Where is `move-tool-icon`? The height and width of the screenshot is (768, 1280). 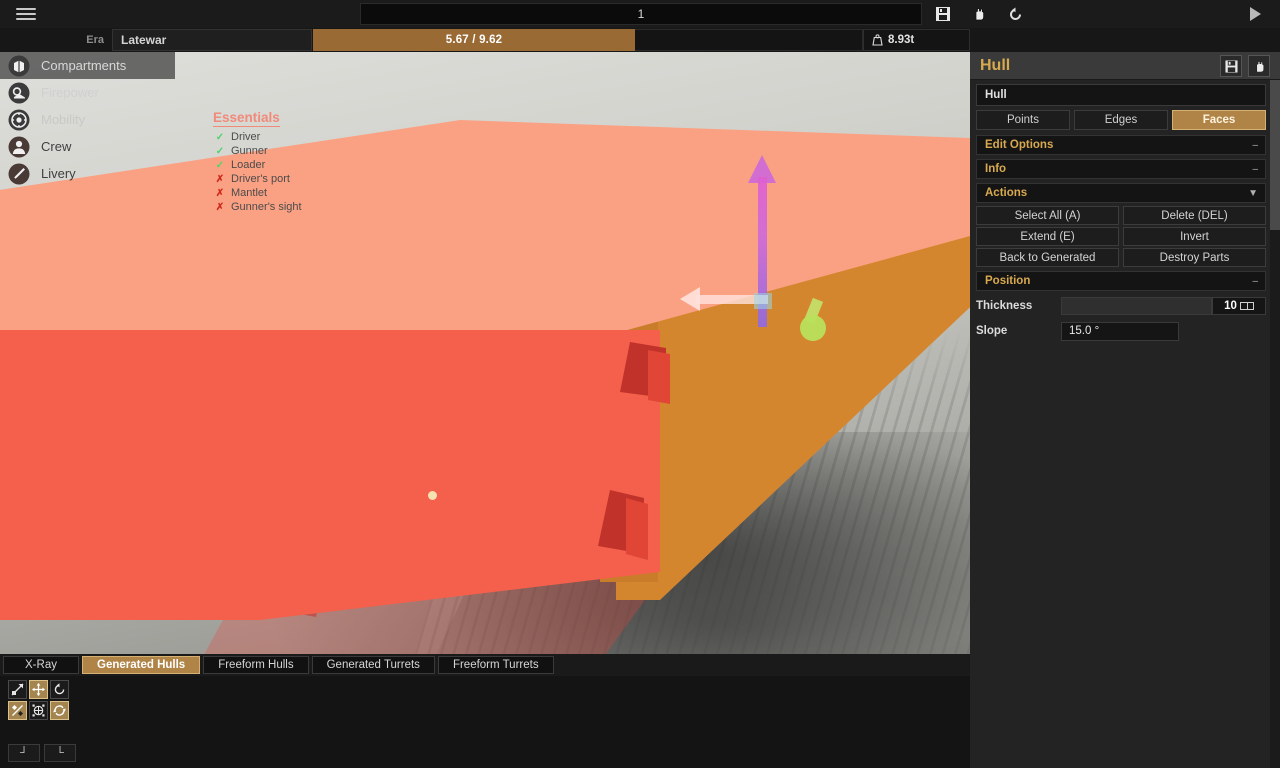 move-tool-icon is located at coordinates (38, 689).